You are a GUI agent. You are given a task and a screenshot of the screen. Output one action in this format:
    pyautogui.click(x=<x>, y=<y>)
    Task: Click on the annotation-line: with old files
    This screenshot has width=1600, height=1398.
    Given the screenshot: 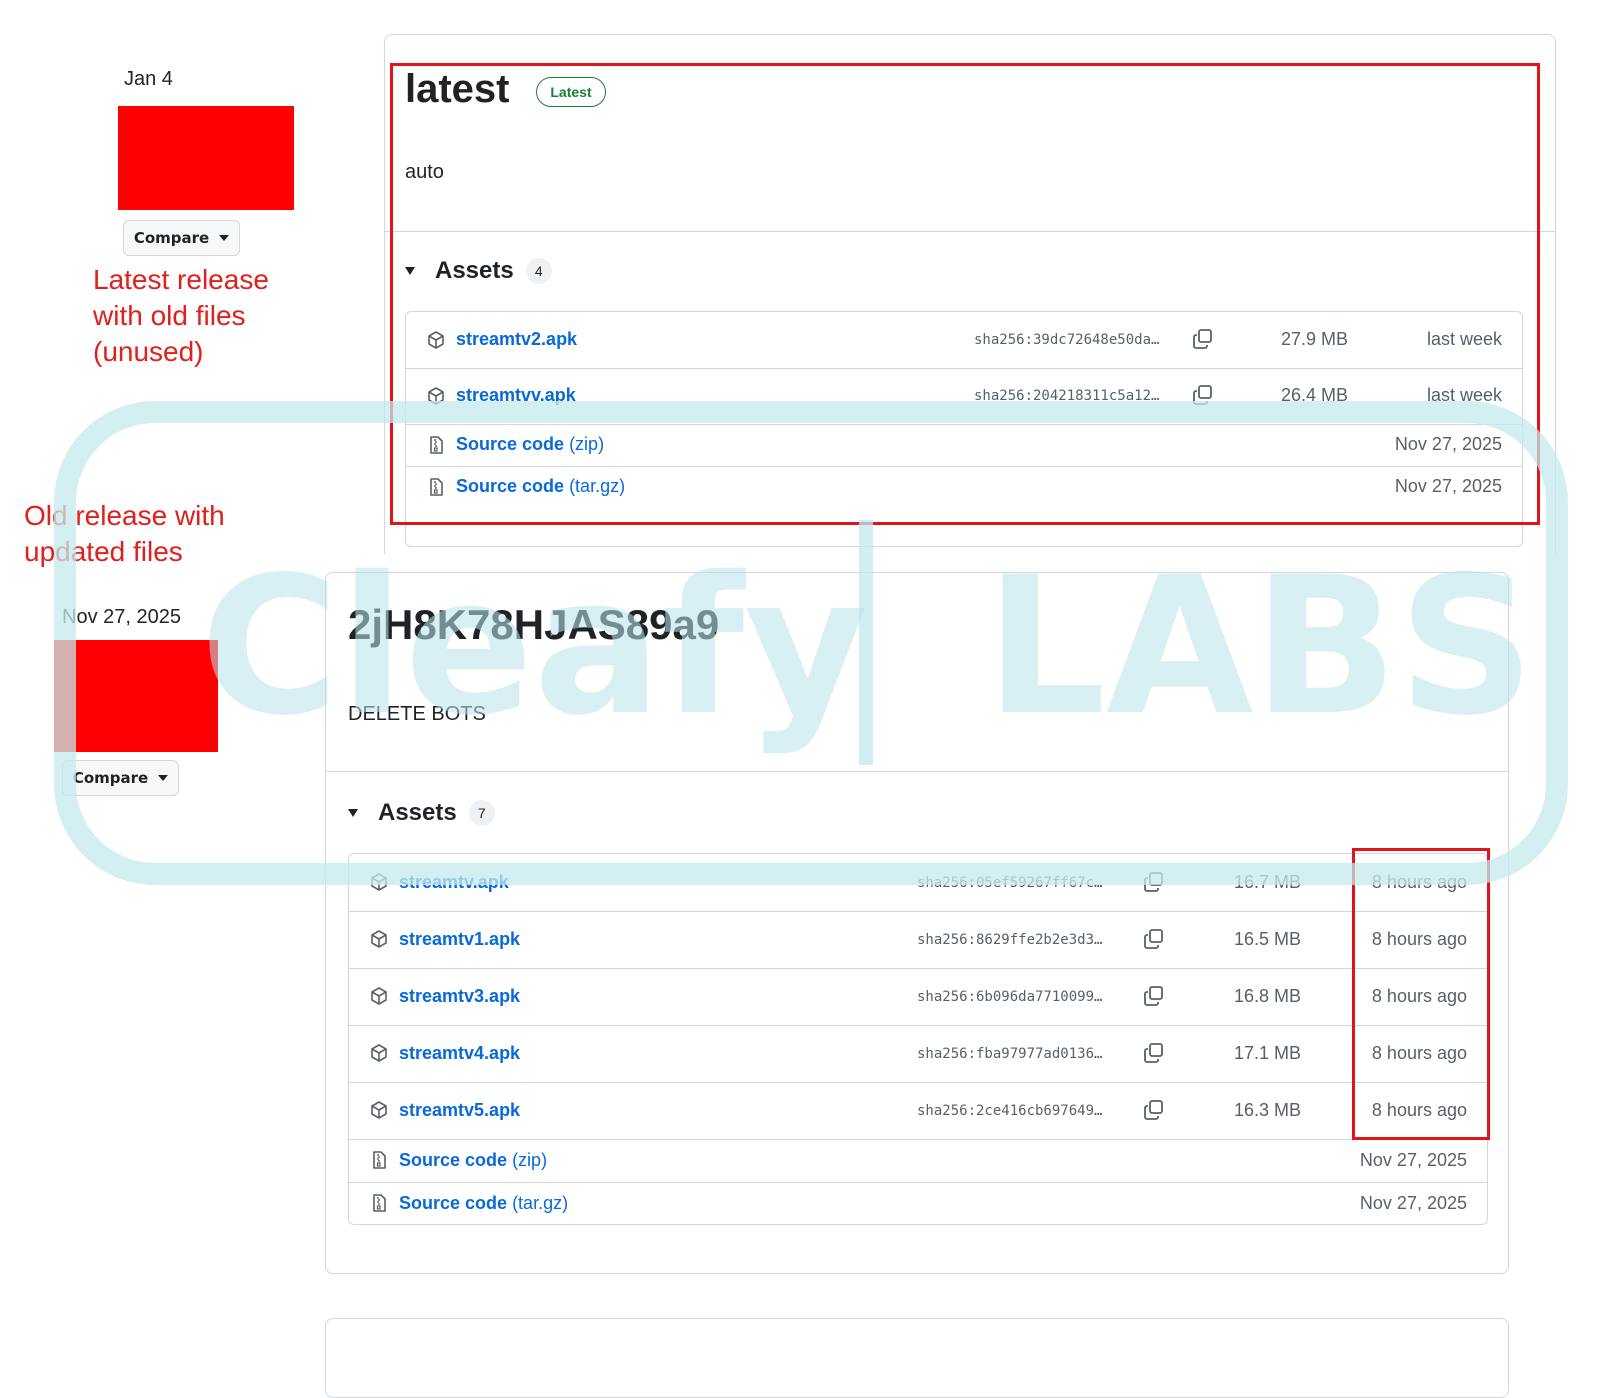 What is the action you would take?
    pyautogui.click(x=169, y=315)
    